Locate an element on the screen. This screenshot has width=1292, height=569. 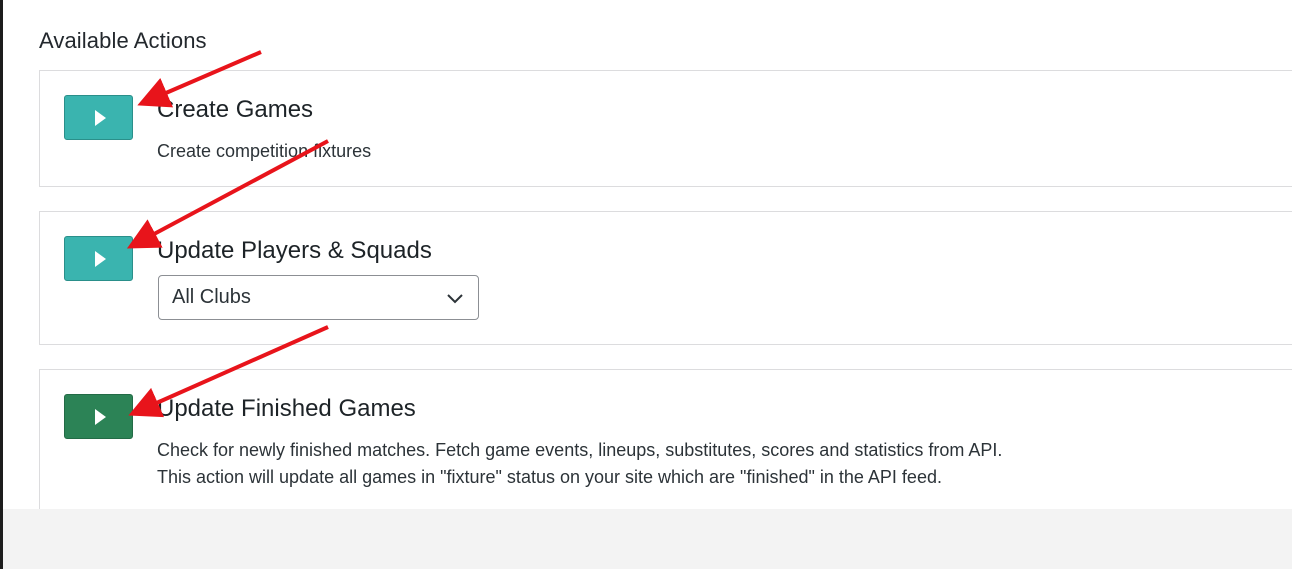
action-description: Create competition fixtures is located at coordinates (264, 151).